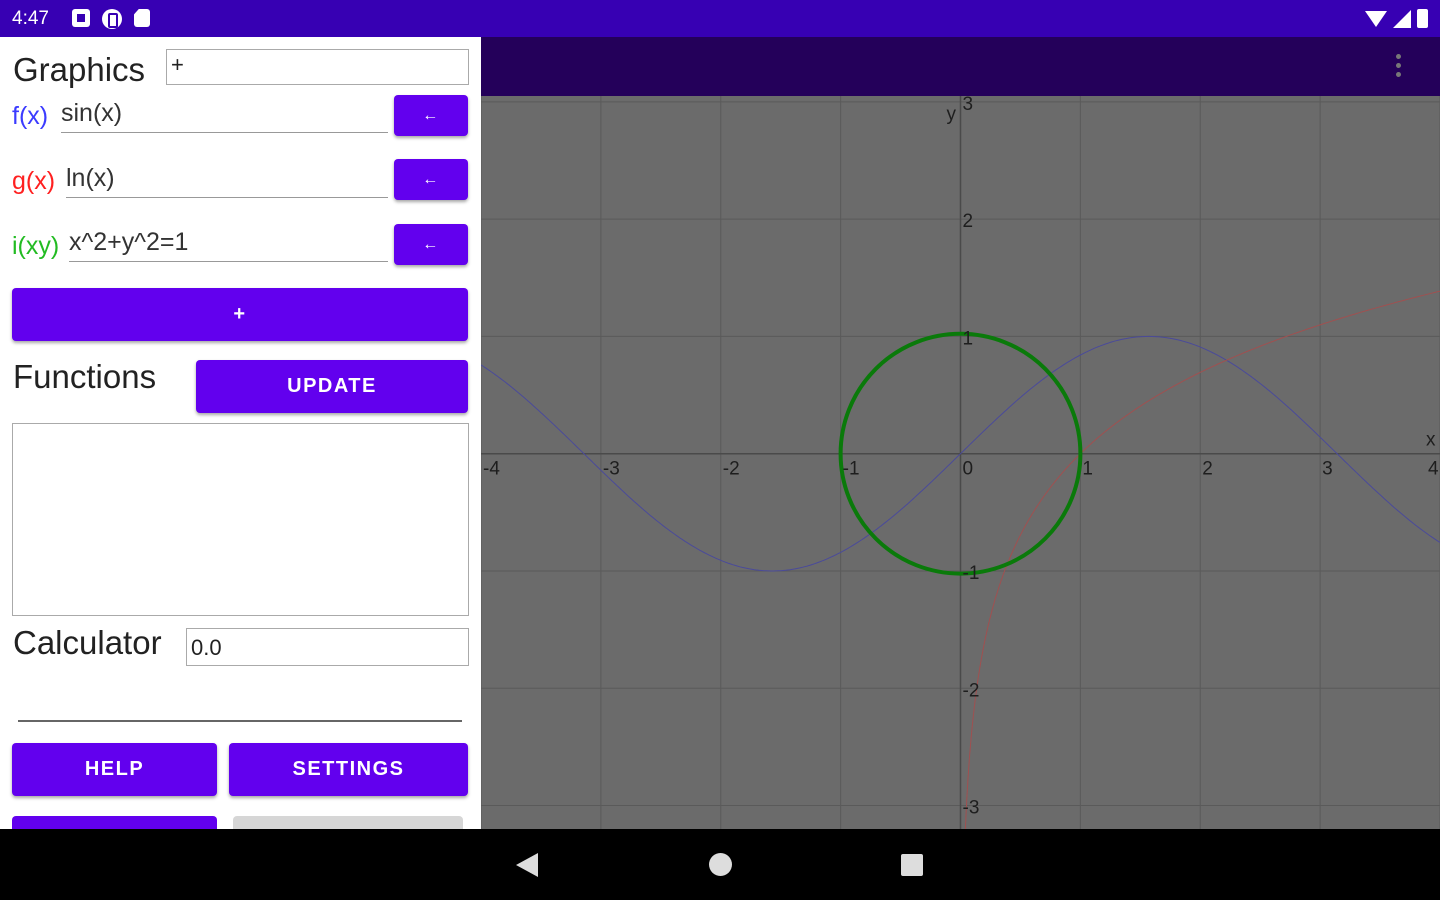 This screenshot has width=1440, height=900. Describe the element at coordinates (1087, 469) in the screenshot. I see `x-tick-label: 1` at that location.